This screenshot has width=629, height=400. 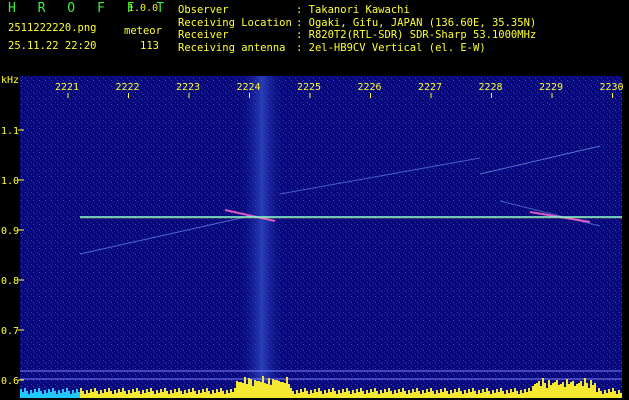 I want to click on info-observer: Observer: Takanori Kawachi, so click(x=294, y=10).